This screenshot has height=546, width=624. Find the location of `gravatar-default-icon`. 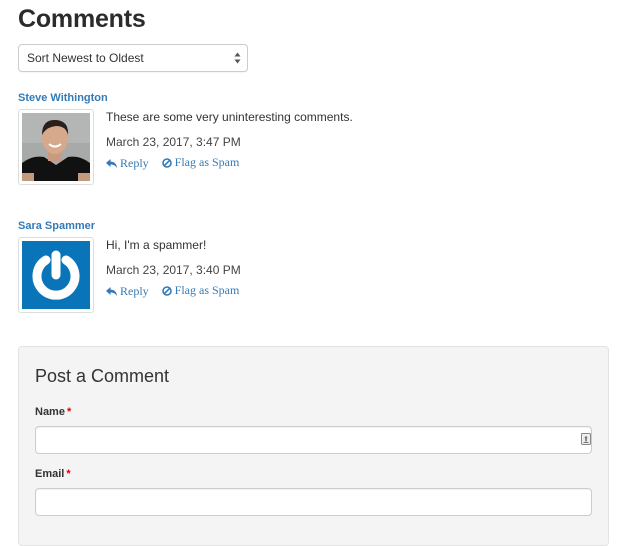

gravatar-default-icon is located at coordinates (56, 275).